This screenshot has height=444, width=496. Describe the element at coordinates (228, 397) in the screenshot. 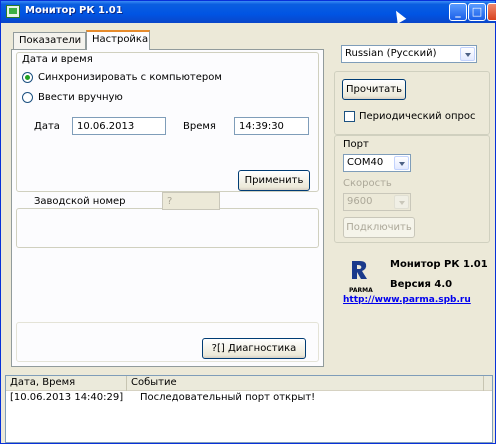

I see `log-row-event: Последовательный порт открыт!` at that location.